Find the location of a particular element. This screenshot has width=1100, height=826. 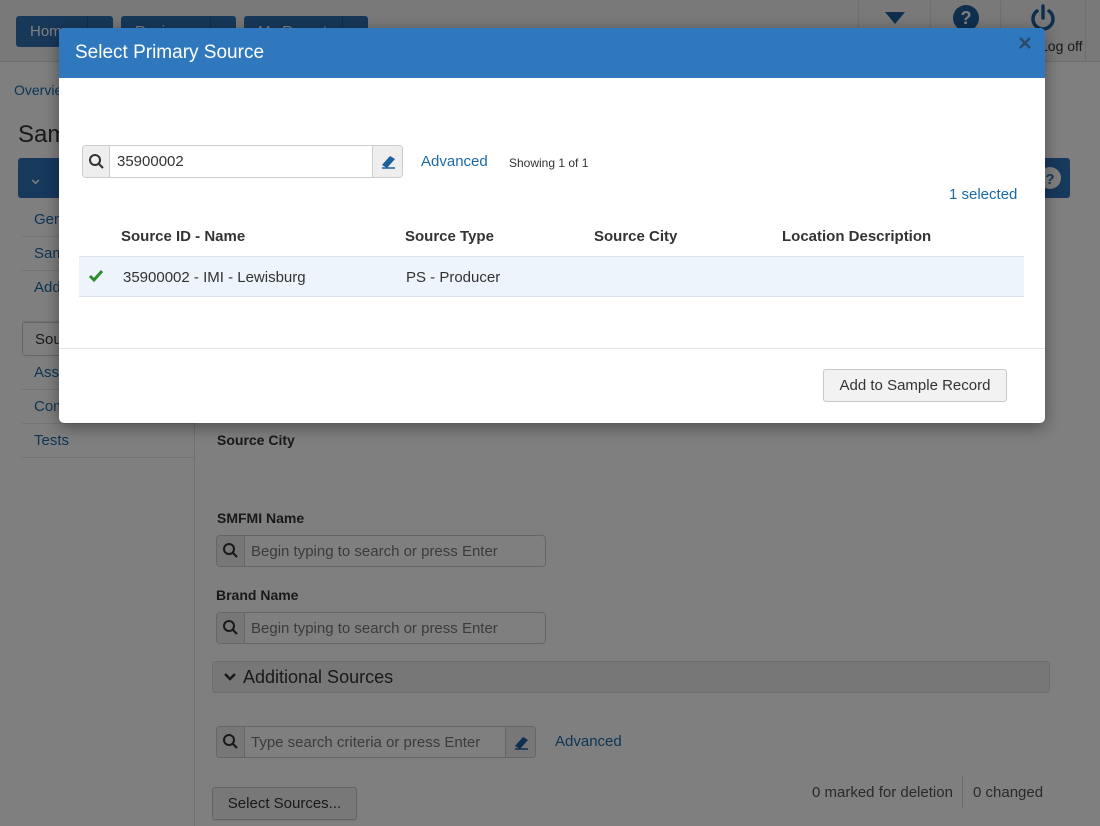

search-icon-addon is located at coordinates (96, 161).